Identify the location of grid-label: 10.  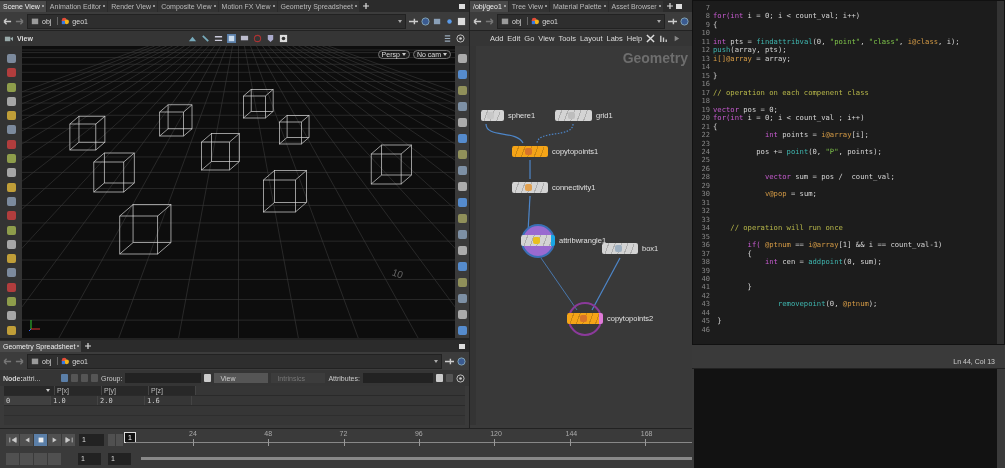
(397, 273).